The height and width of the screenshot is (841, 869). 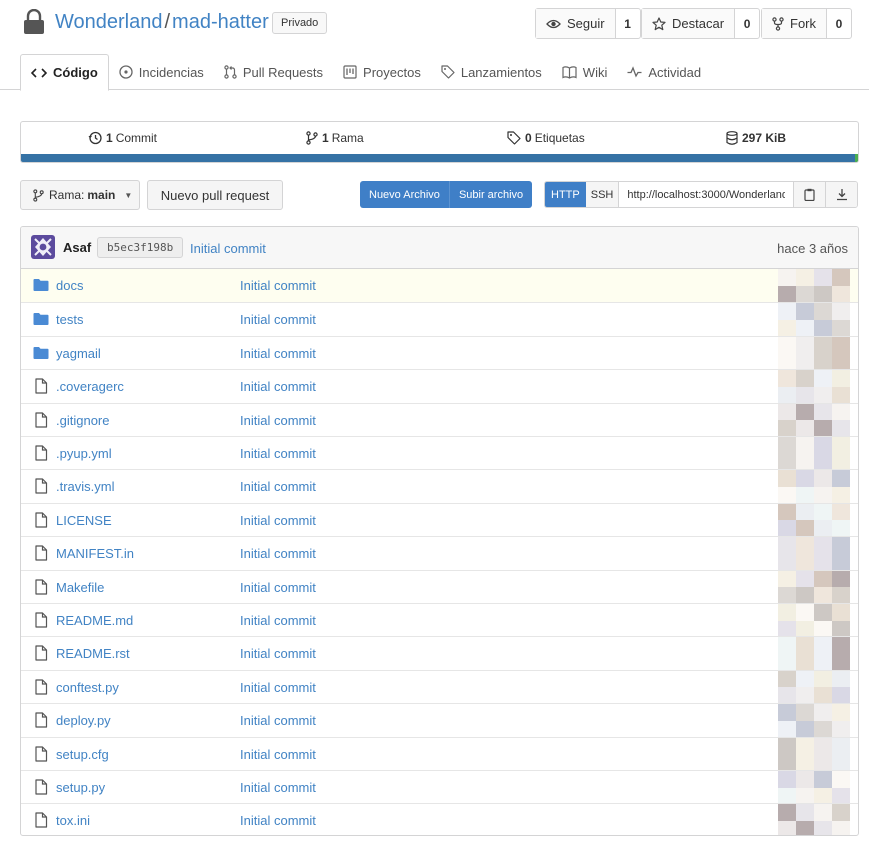 What do you see at coordinates (140, 247) in the screenshot?
I see `commit-sha: b5ec3f198b` at bounding box center [140, 247].